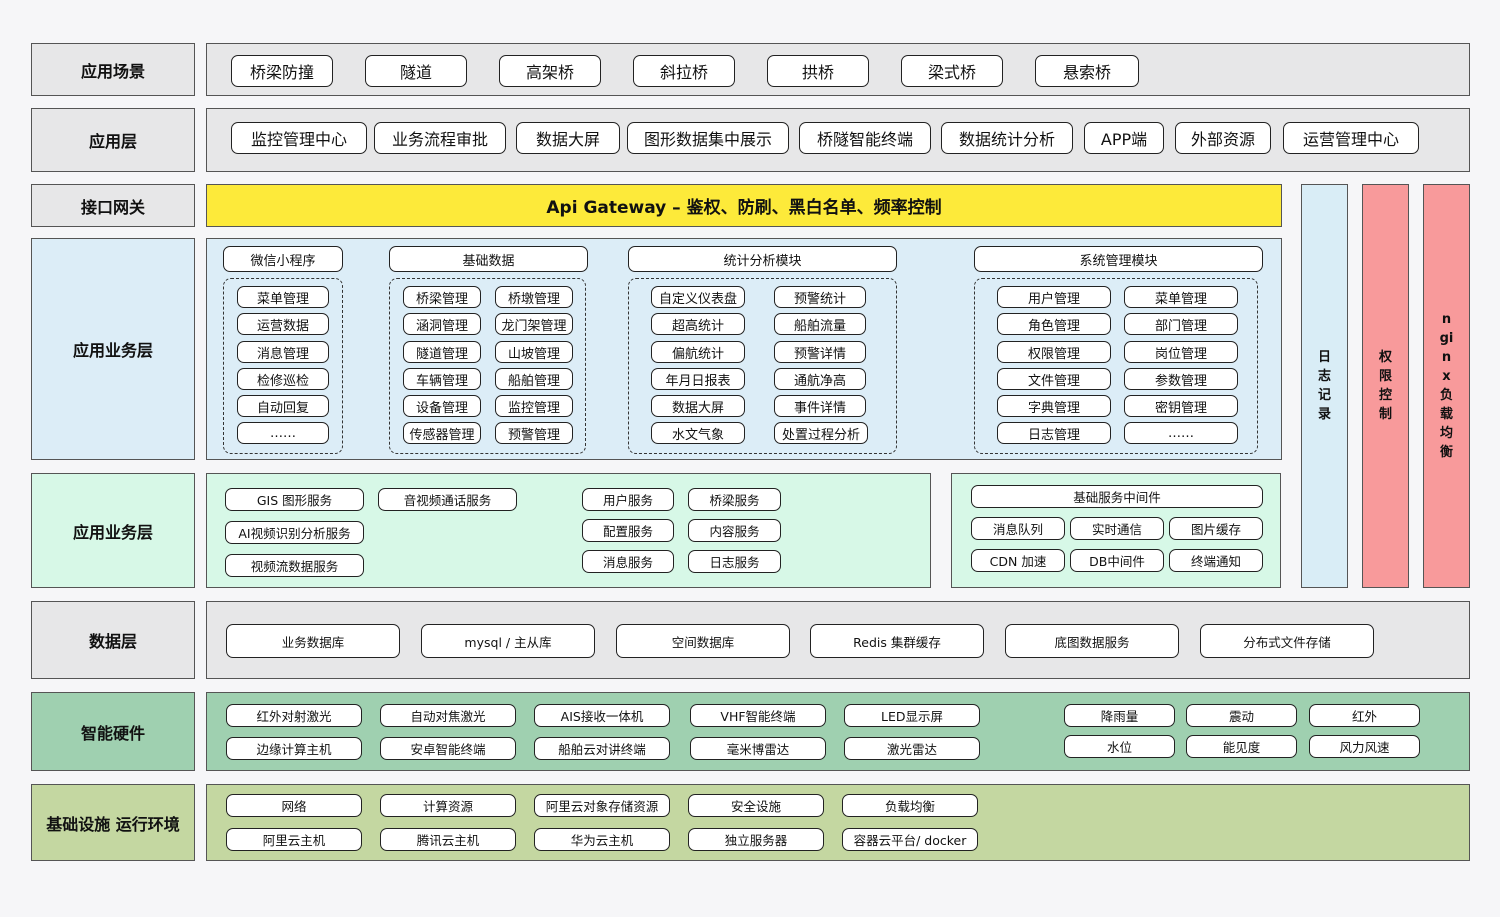 The height and width of the screenshot is (917, 1500). I want to click on scenario-item: 梁式桥, so click(952, 71).